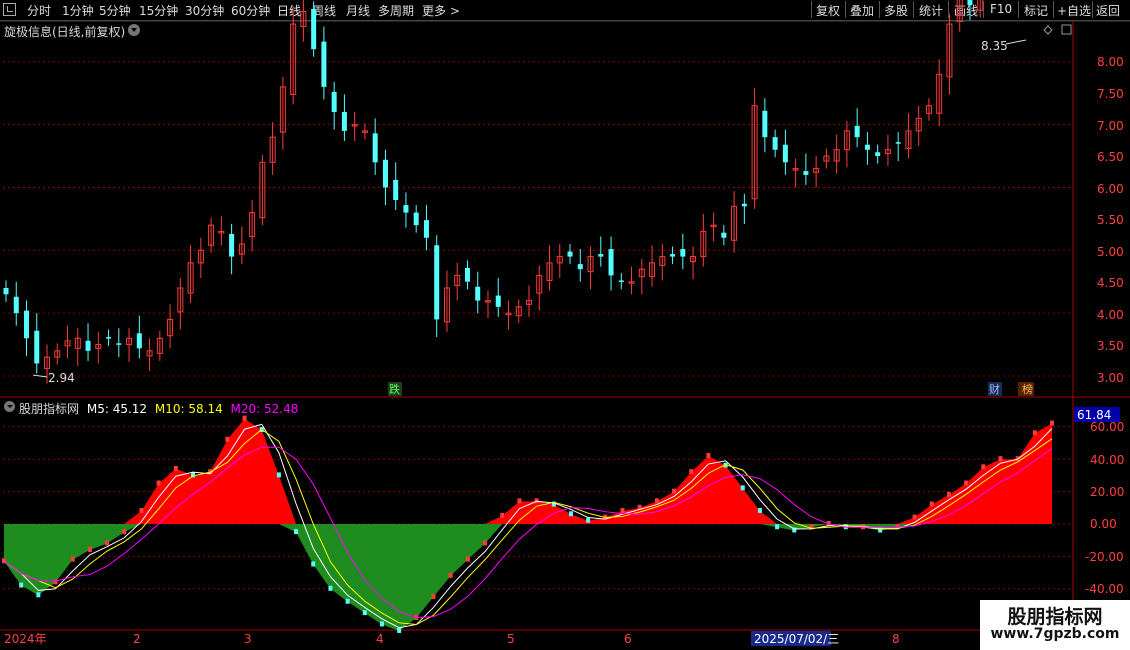 This screenshot has height=650, width=1130. I want to click on tab-intraday: 分时, so click(39, 10).